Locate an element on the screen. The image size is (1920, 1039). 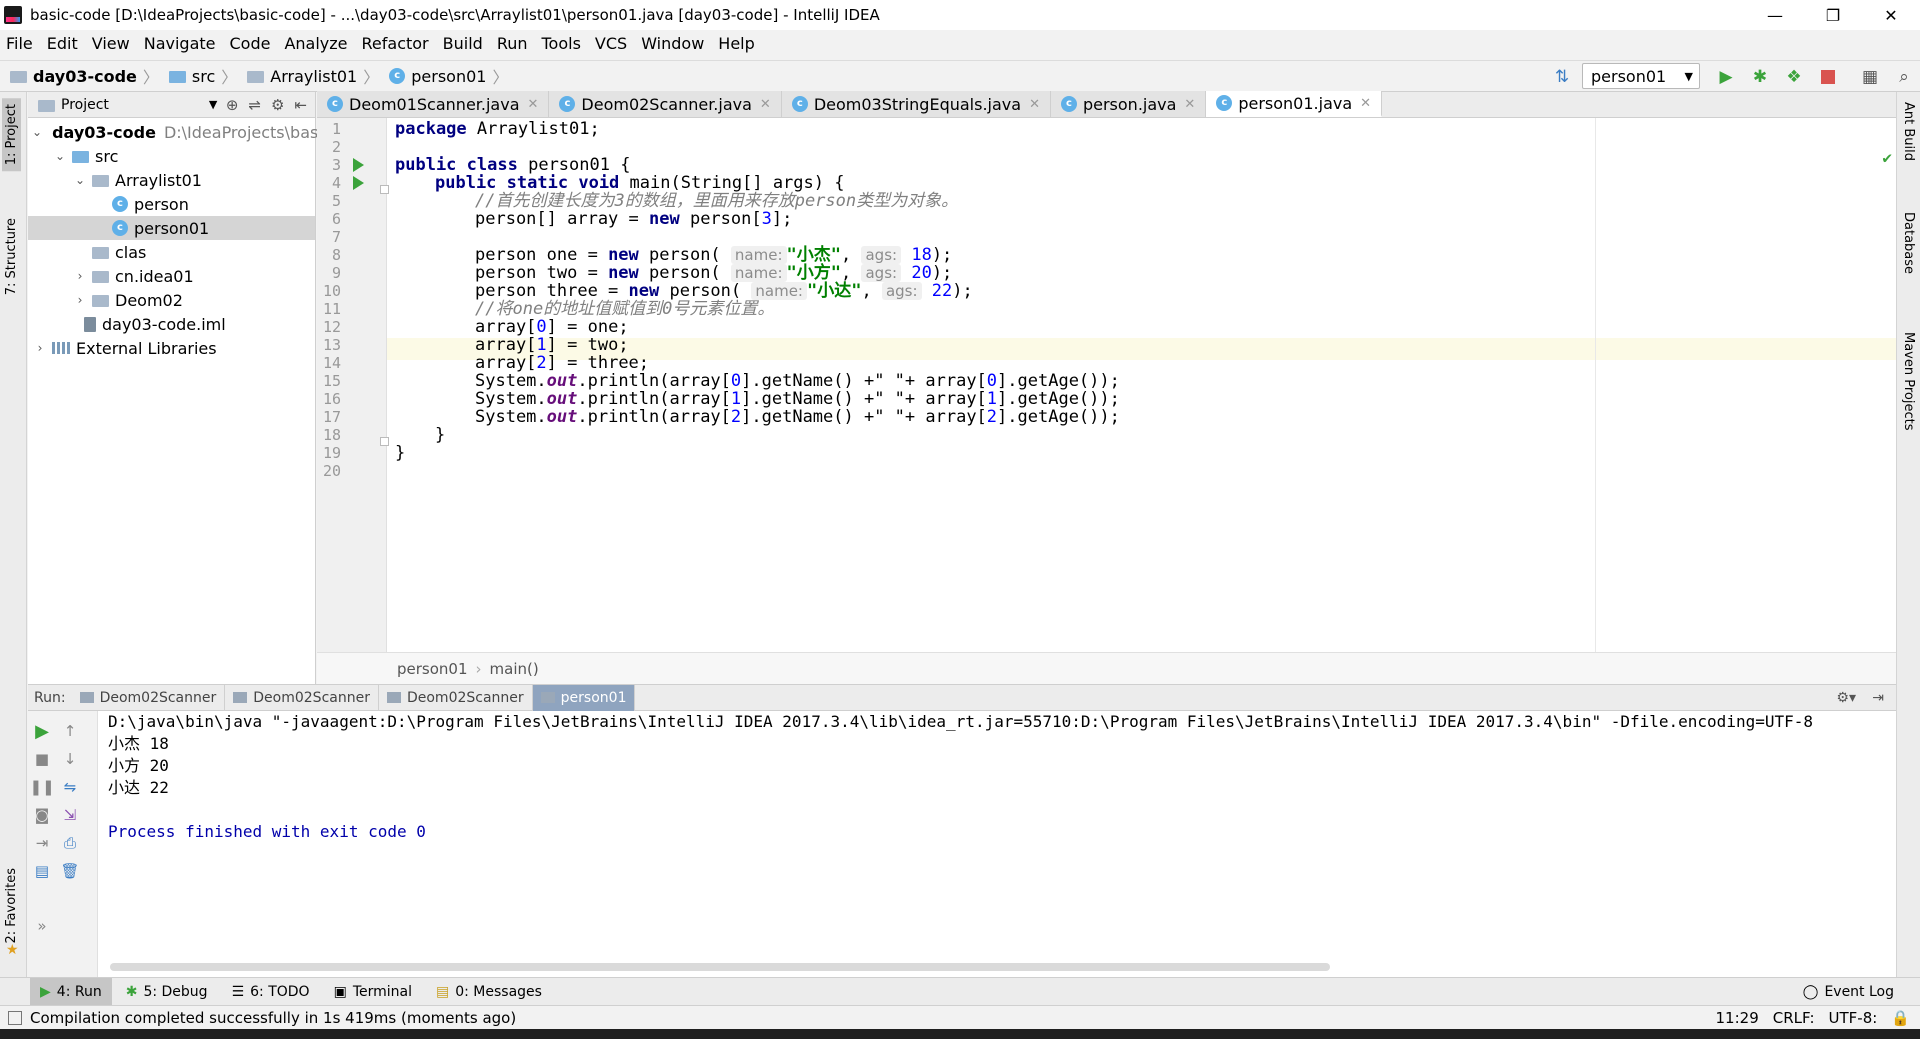
tool-window-ant-build: Ant Build is located at coordinates (1908, 131).